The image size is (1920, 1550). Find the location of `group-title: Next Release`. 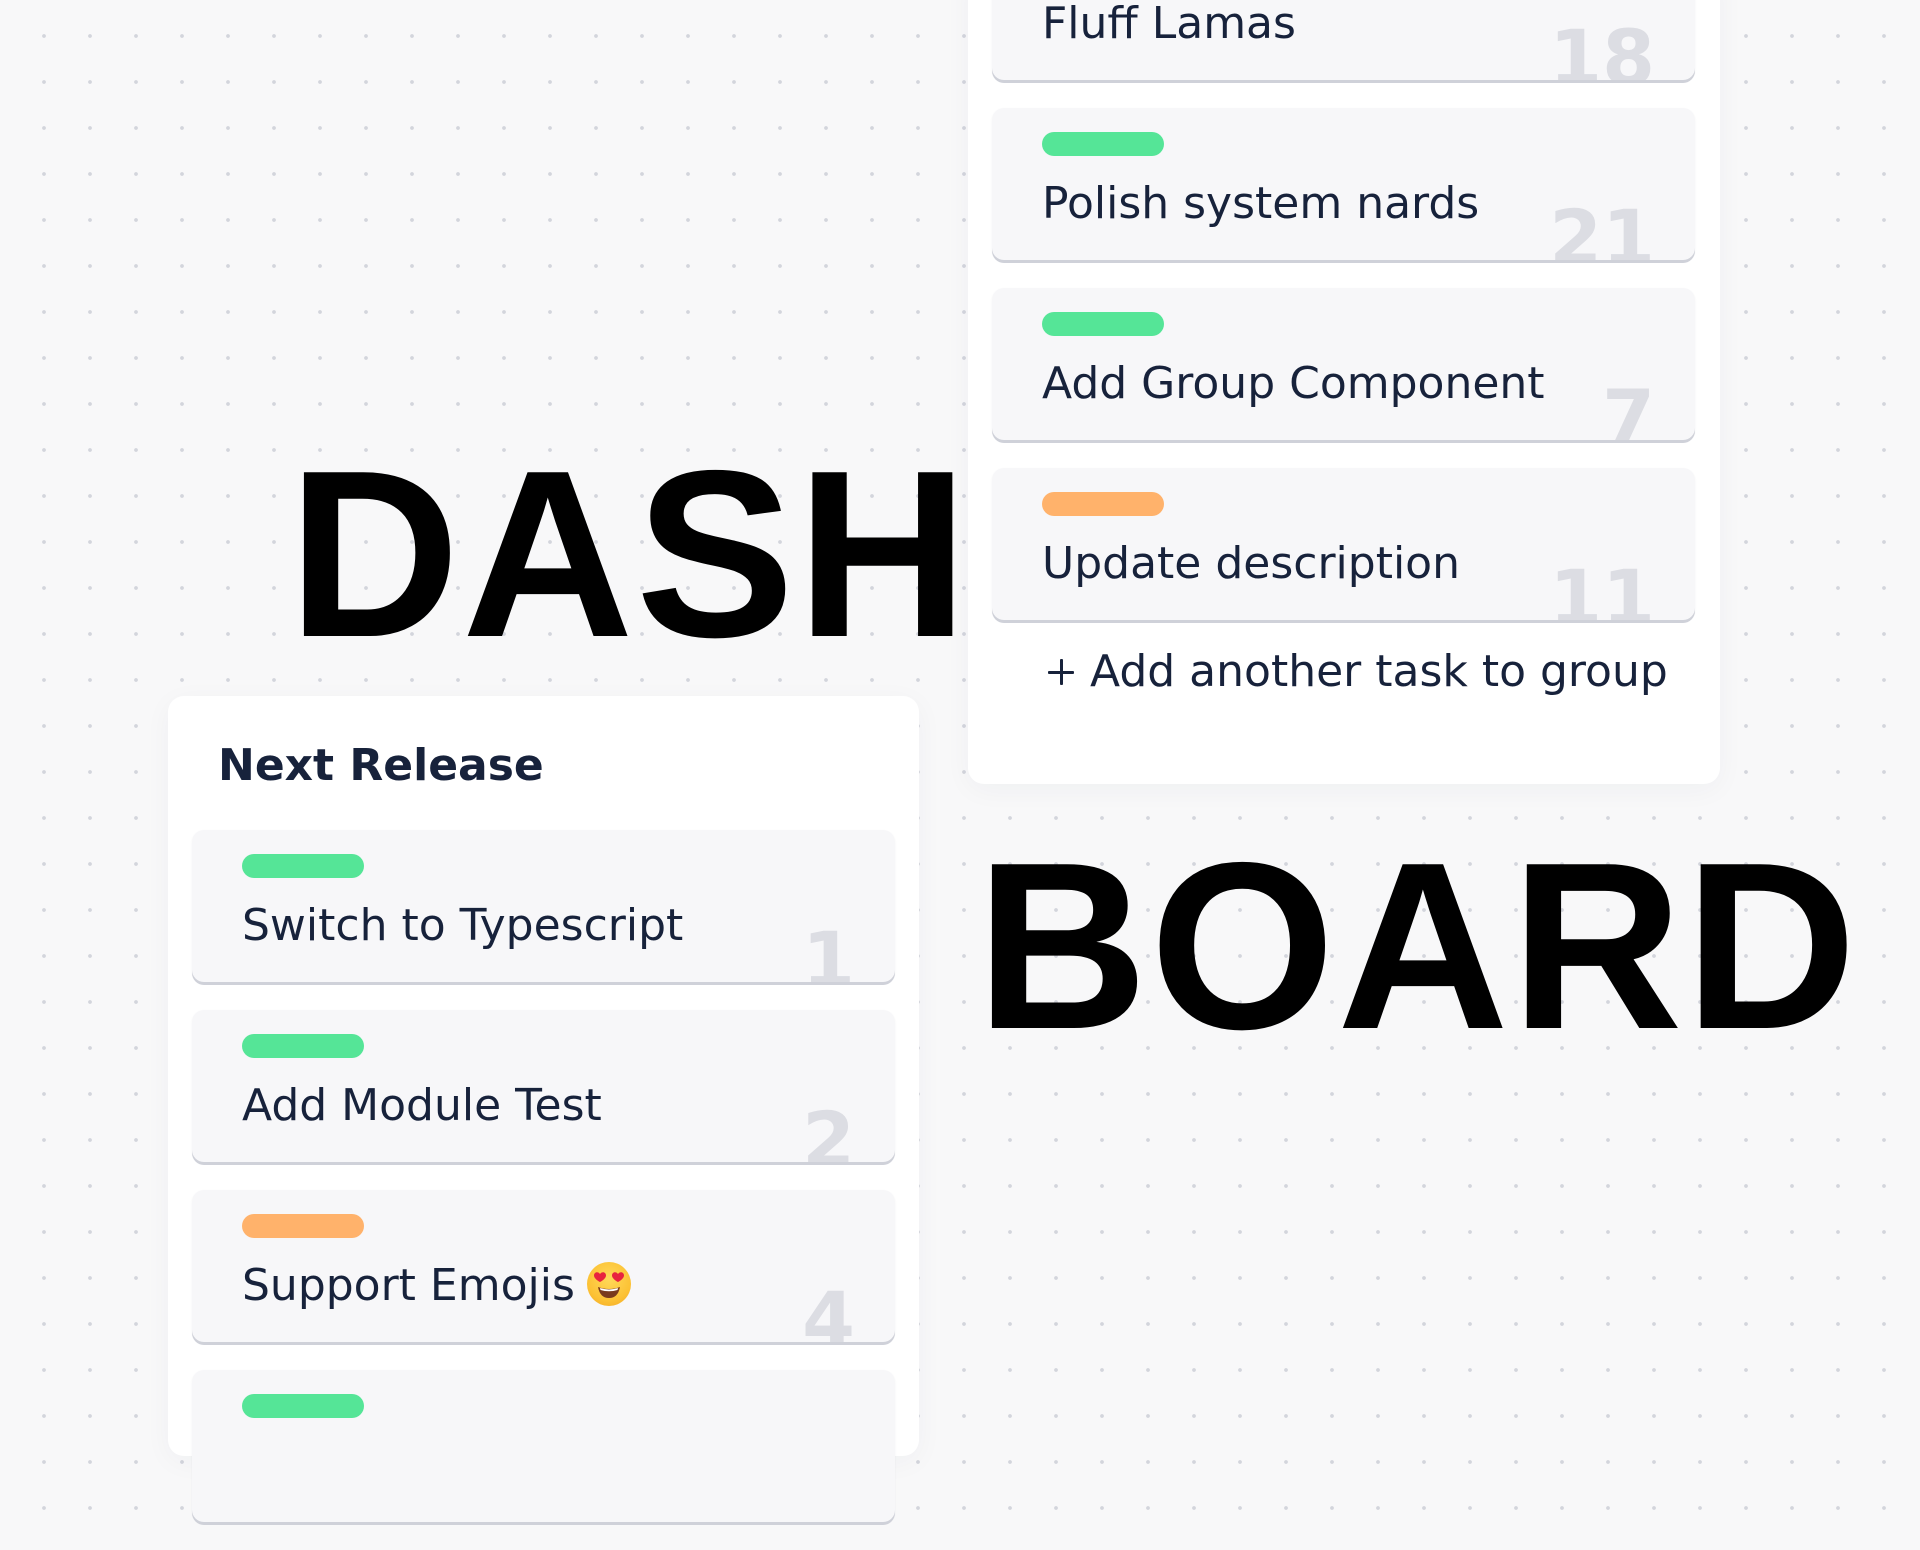

group-title: Next Release is located at coordinates (381, 765).